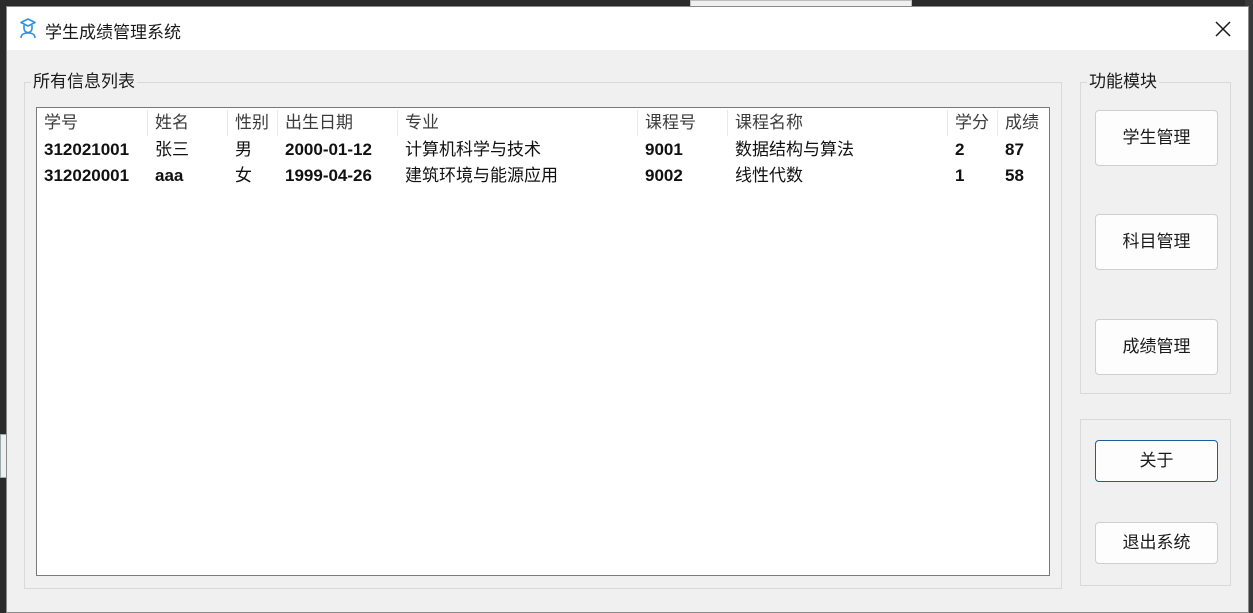 This screenshot has height=613, width=1253. What do you see at coordinates (664, 175) in the screenshot?
I see `cell-course-id: 9002` at bounding box center [664, 175].